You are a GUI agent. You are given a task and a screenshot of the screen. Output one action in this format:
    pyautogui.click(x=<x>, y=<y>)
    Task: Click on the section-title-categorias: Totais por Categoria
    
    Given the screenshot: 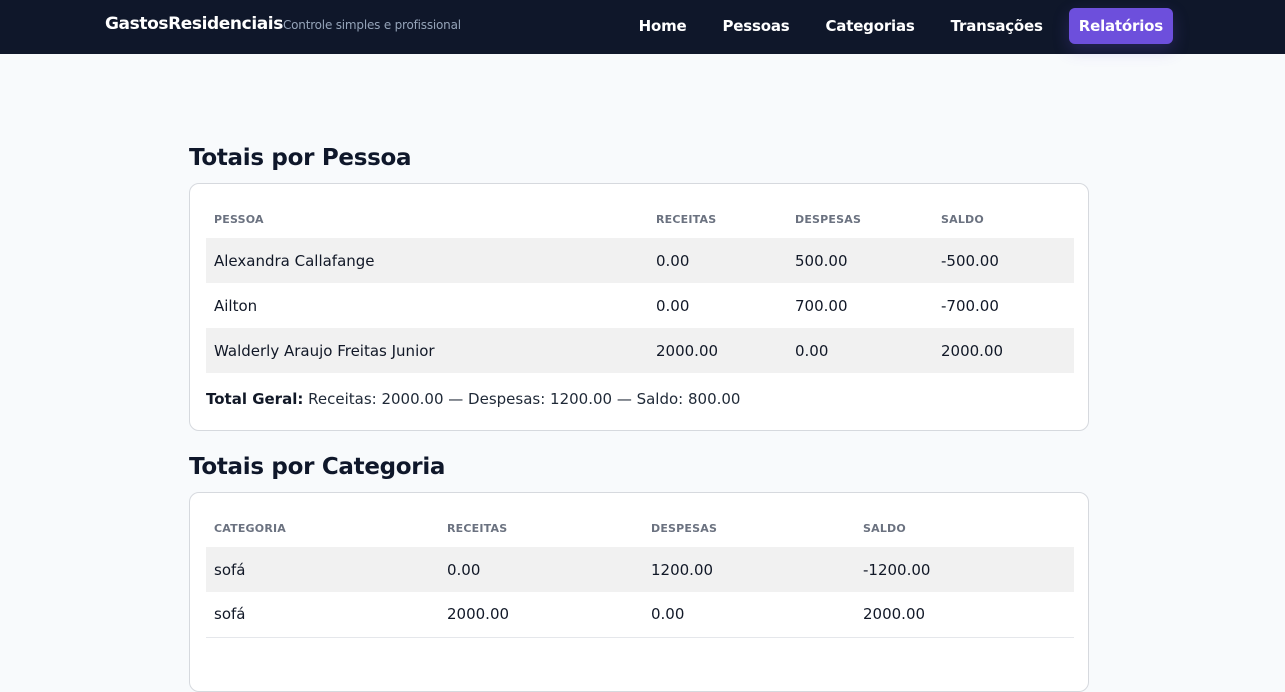 What is the action you would take?
    pyautogui.click(x=317, y=467)
    